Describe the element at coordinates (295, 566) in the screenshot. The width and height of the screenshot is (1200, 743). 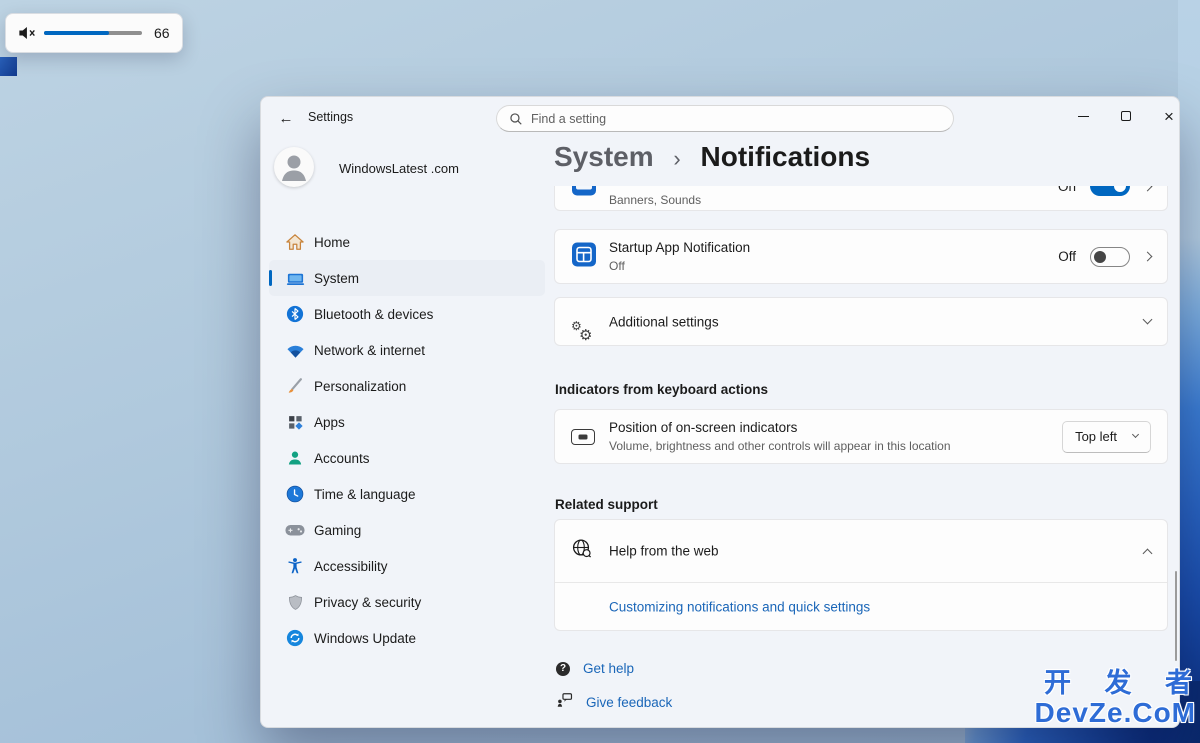
I see `accessibility-icon` at that location.